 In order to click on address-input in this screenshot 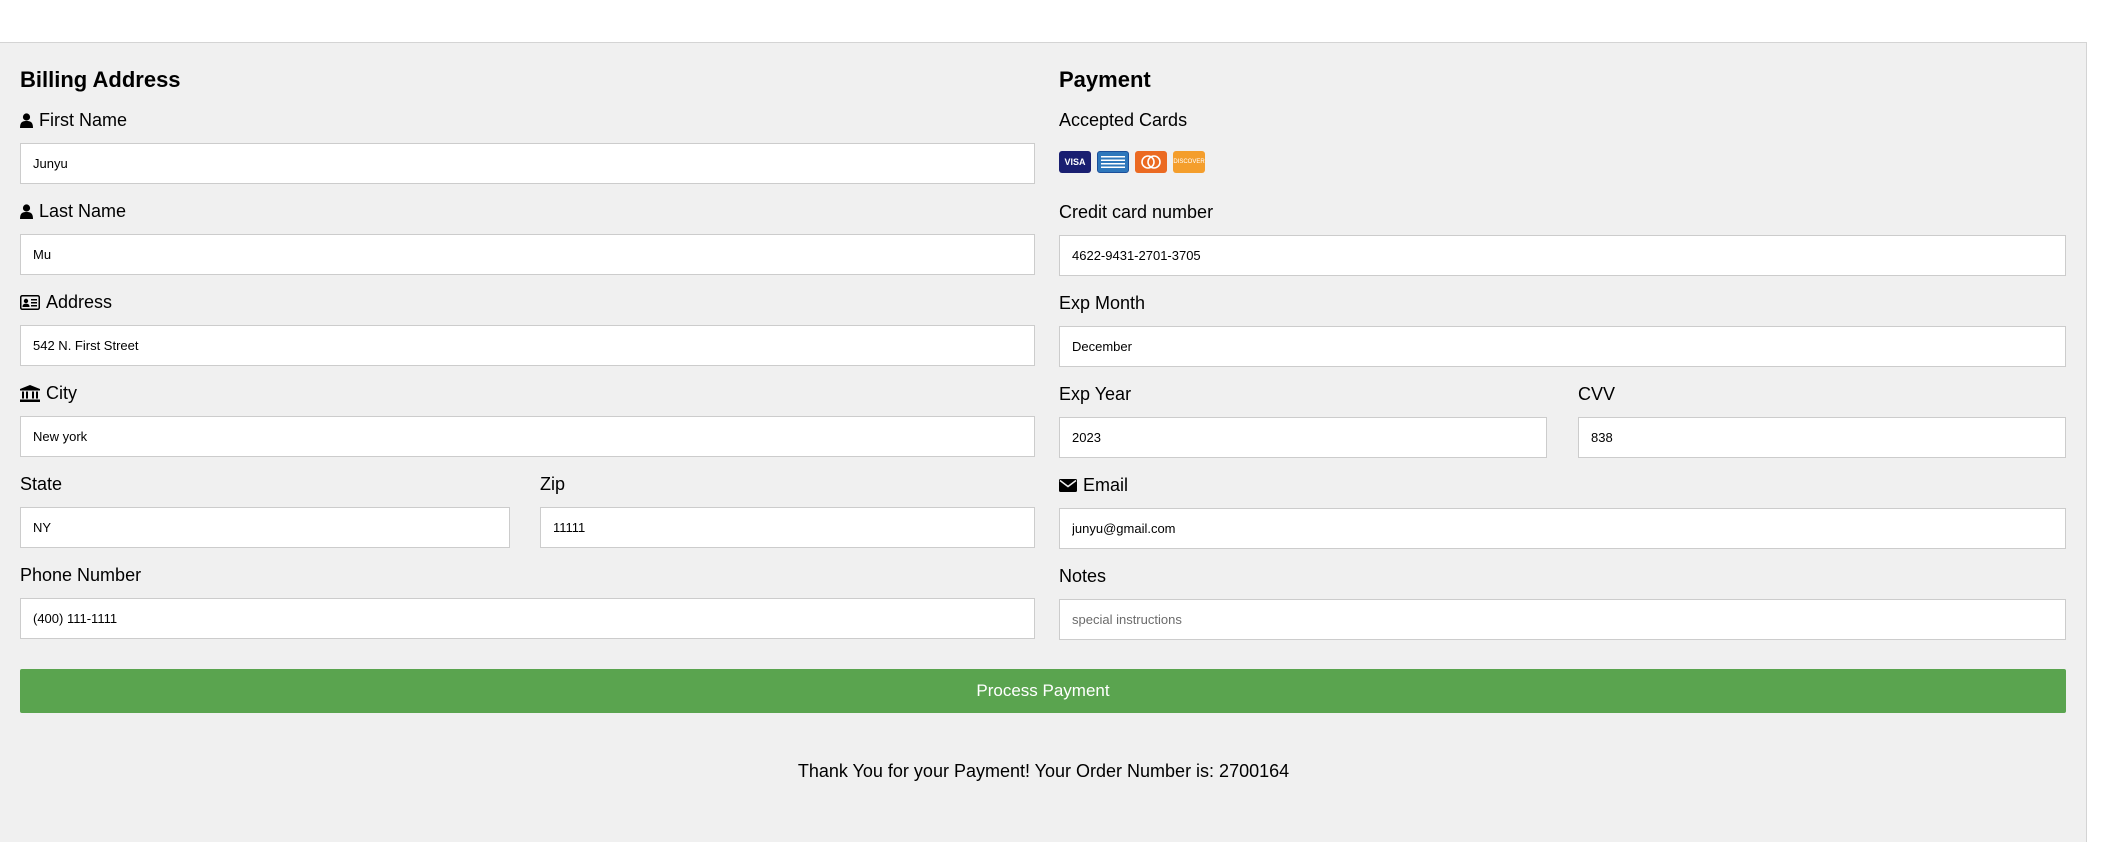, I will do `click(527, 345)`.